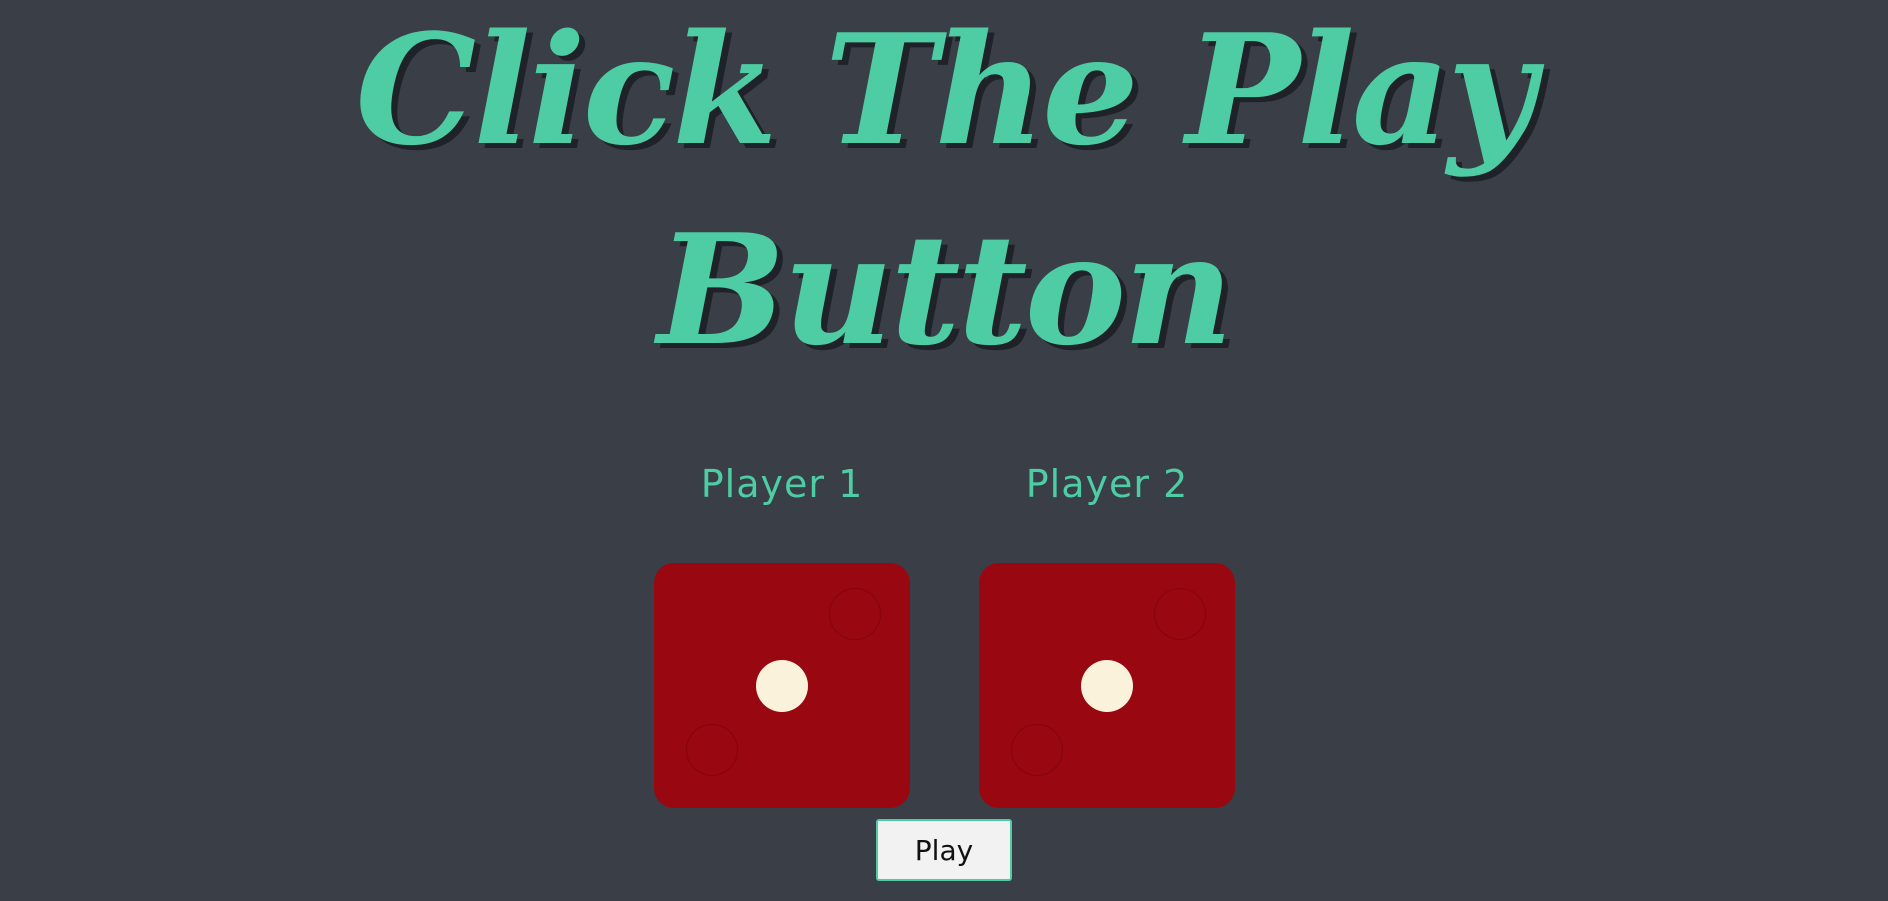  I want to click on player-1-label: Player 1, so click(782, 484).